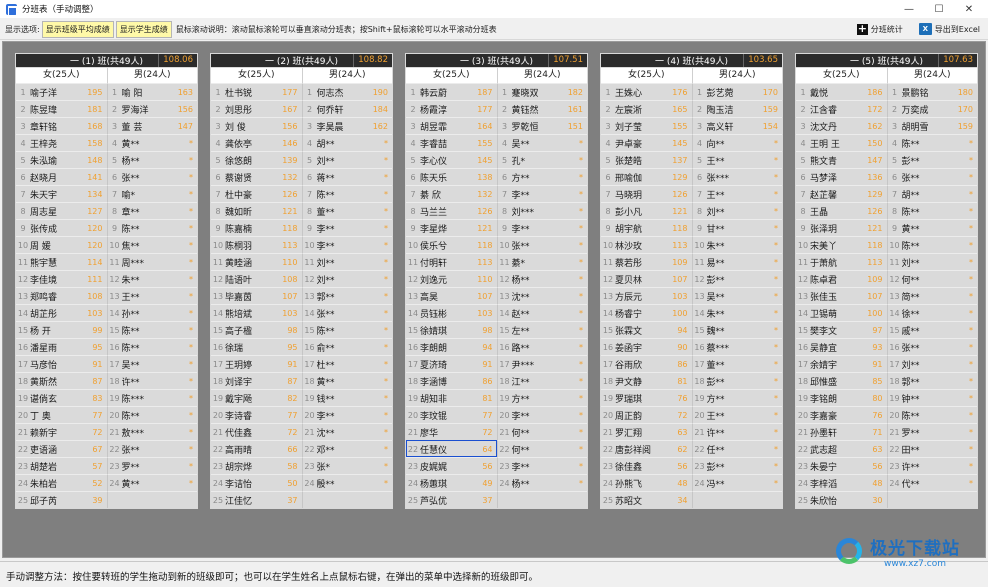  Describe the element at coordinates (736, 159) in the screenshot. I see `male-student-cell: 5 王** *` at that location.